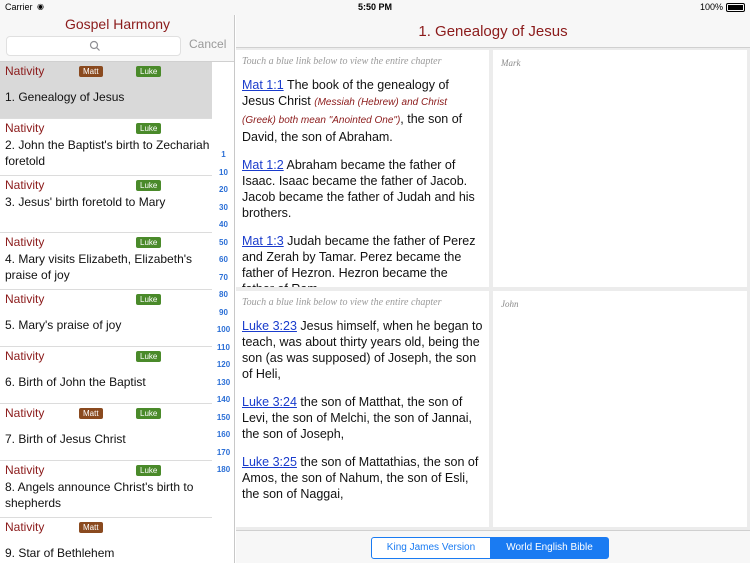 The width and height of the screenshot is (750, 563). I want to click on index-entry: 120, so click(223, 364).